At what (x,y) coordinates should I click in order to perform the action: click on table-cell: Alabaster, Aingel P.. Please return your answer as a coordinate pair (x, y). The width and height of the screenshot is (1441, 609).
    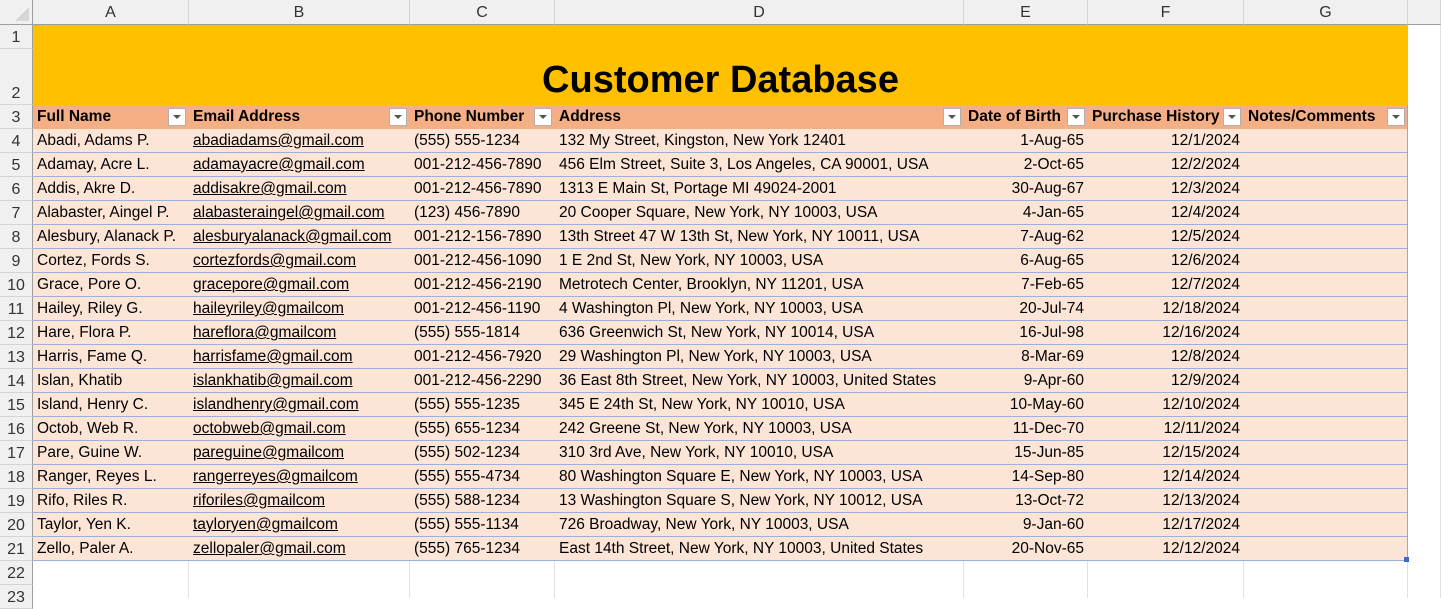
    Looking at the image, I should click on (111, 213).